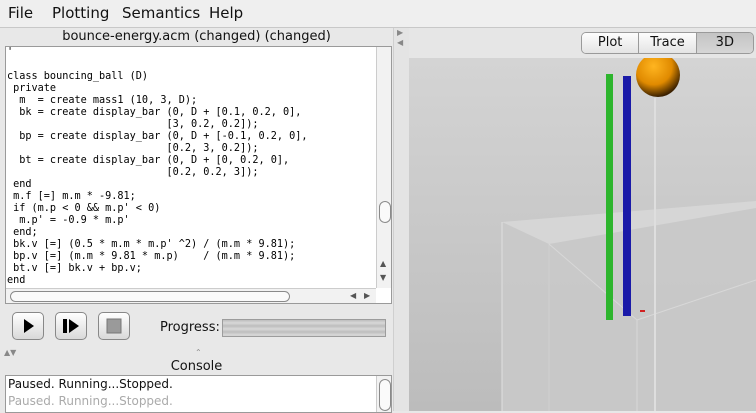 The image size is (756, 413). I want to click on tab-plot: Plot, so click(611, 43).